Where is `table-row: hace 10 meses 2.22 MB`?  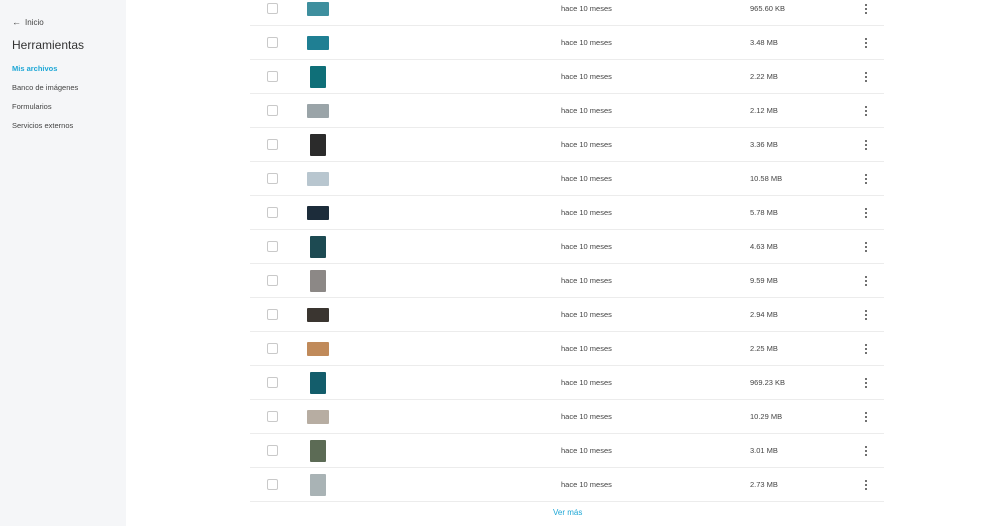 table-row: hace 10 meses 2.22 MB is located at coordinates (567, 77).